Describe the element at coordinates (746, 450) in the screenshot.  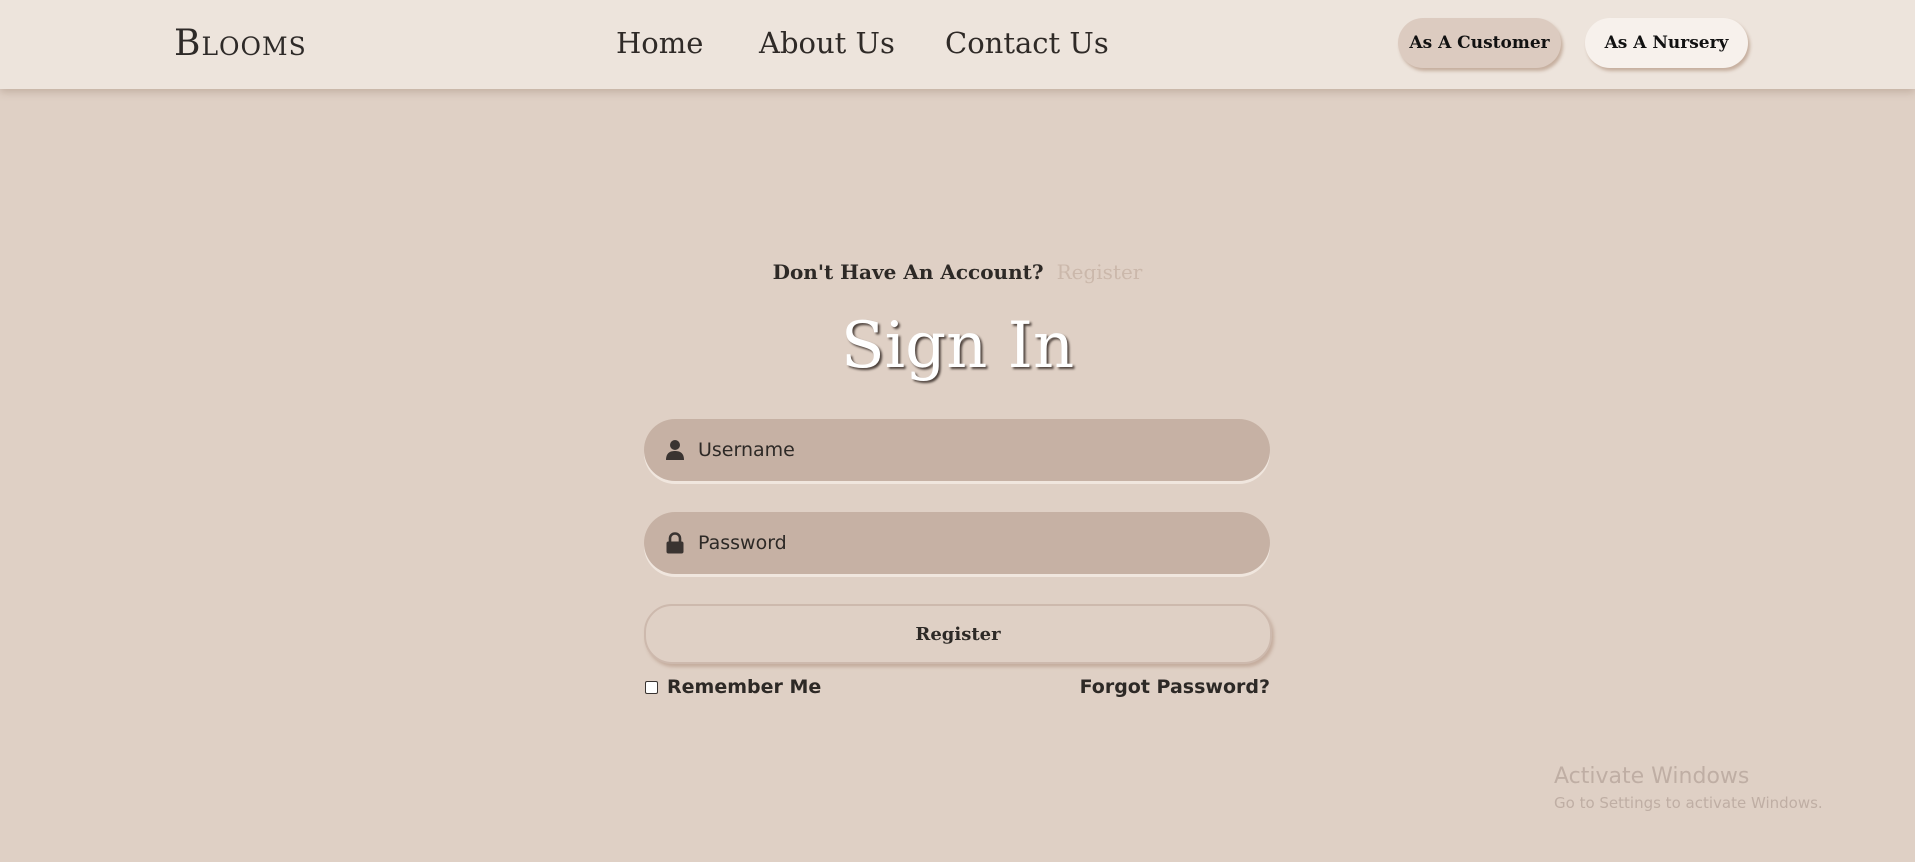
I see `username-placeholder: Username` at that location.